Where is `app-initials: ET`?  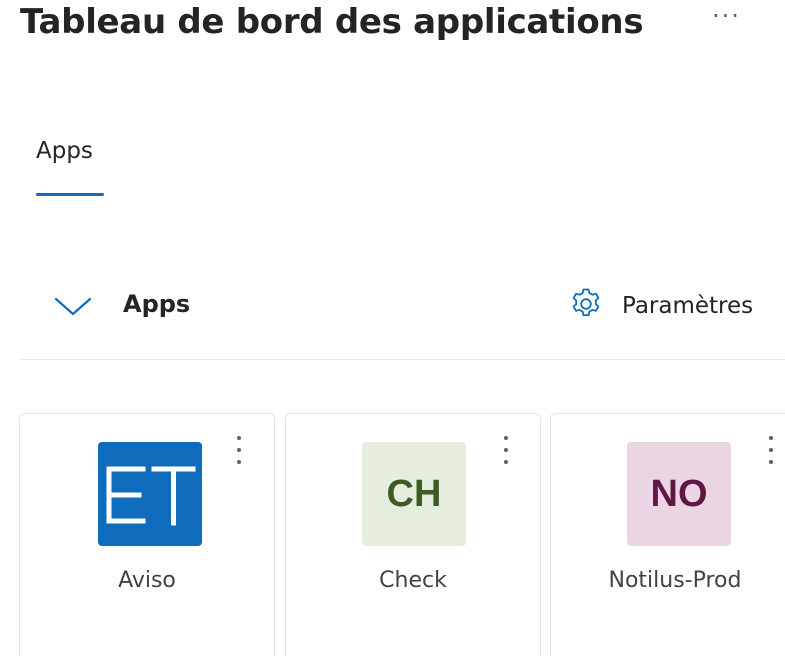
app-initials: ET is located at coordinates (148, 492).